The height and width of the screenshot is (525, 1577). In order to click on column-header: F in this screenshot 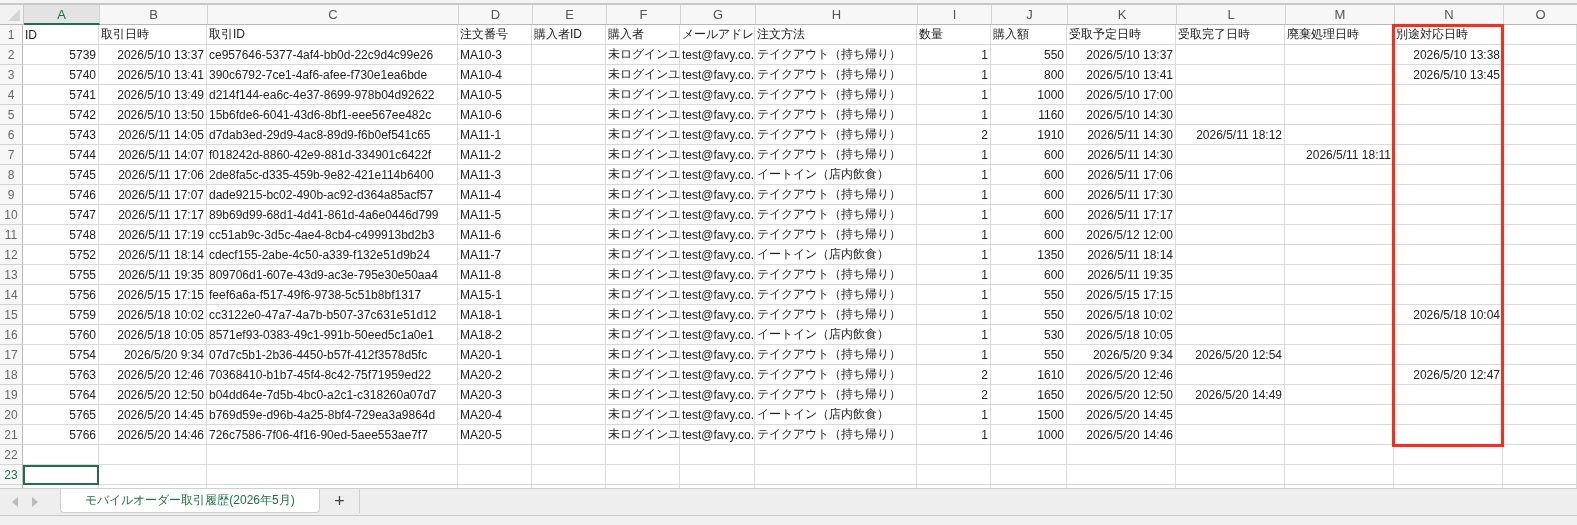, I will do `click(644, 15)`.